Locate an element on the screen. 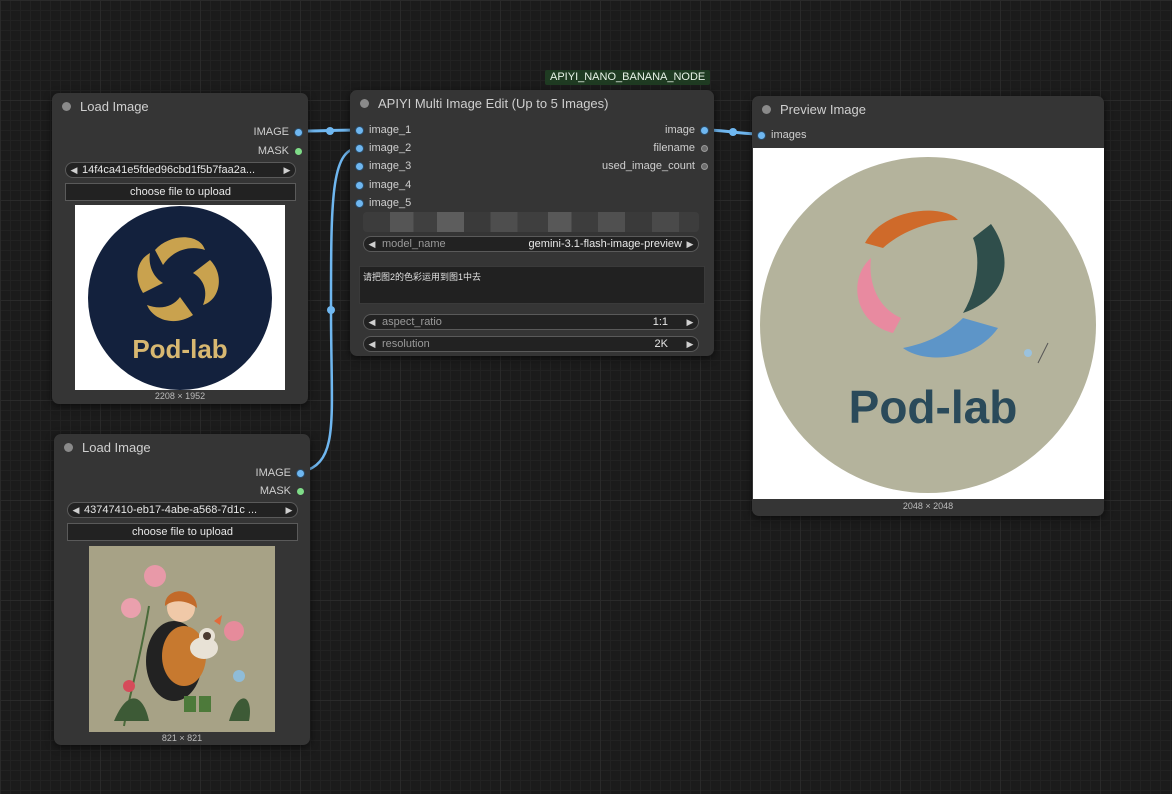 The height and width of the screenshot is (794, 1172). prompt-textarea: 请把图2的色彩运用到图1中去 is located at coordinates (532, 285).